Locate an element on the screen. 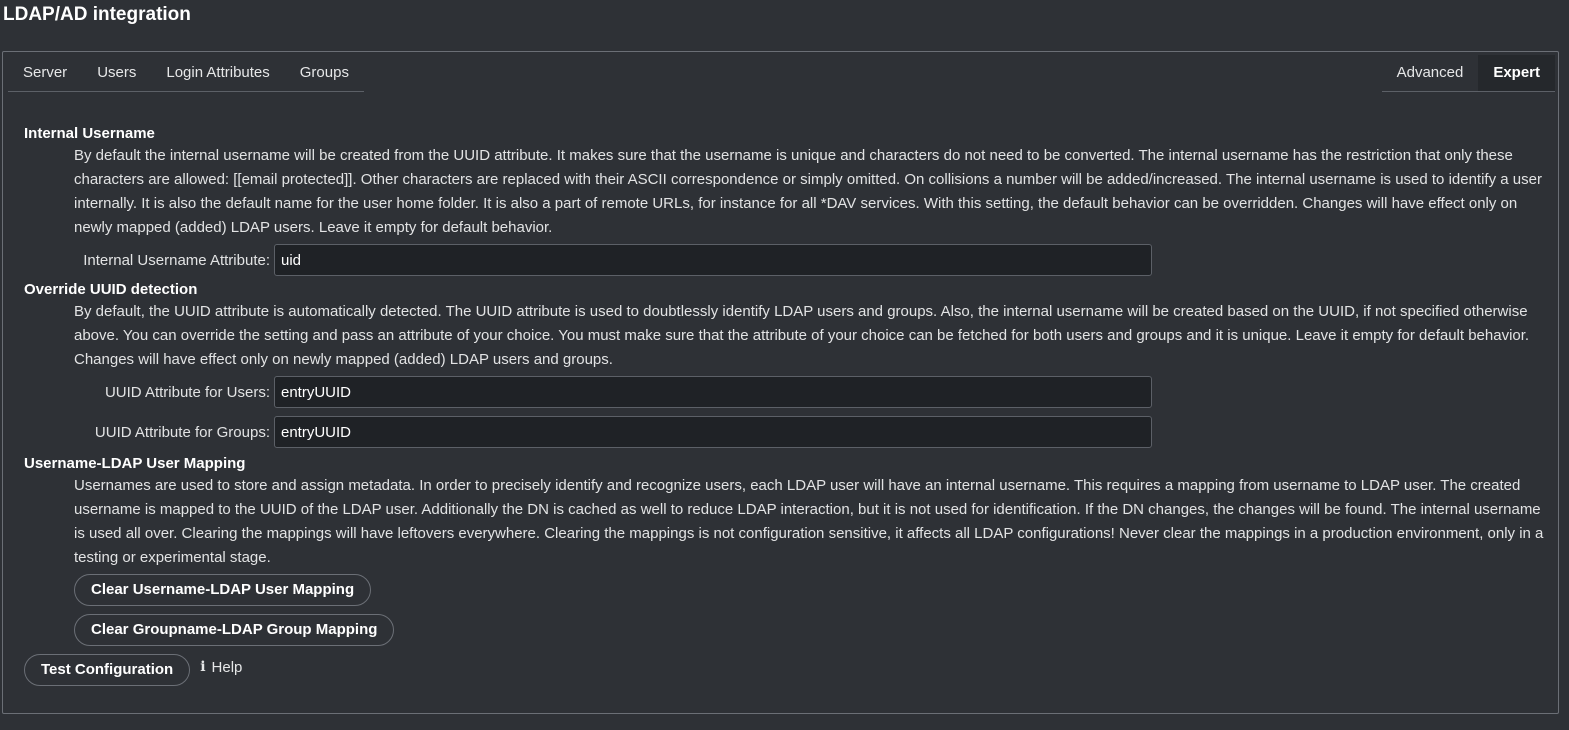 The width and height of the screenshot is (1569, 730). uuid-users-label: UUID Attribute for Users: is located at coordinates (187, 392).